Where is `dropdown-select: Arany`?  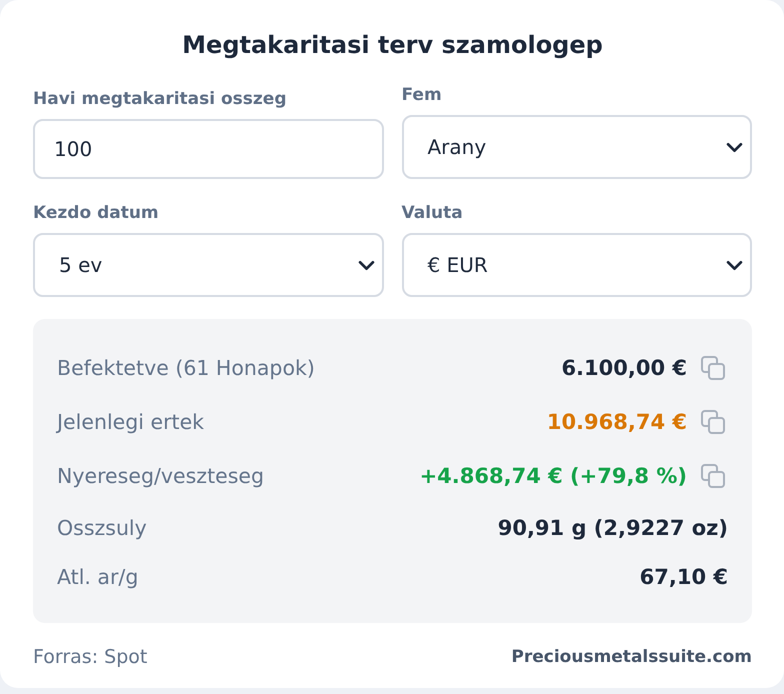
dropdown-select: Arany is located at coordinates (577, 147).